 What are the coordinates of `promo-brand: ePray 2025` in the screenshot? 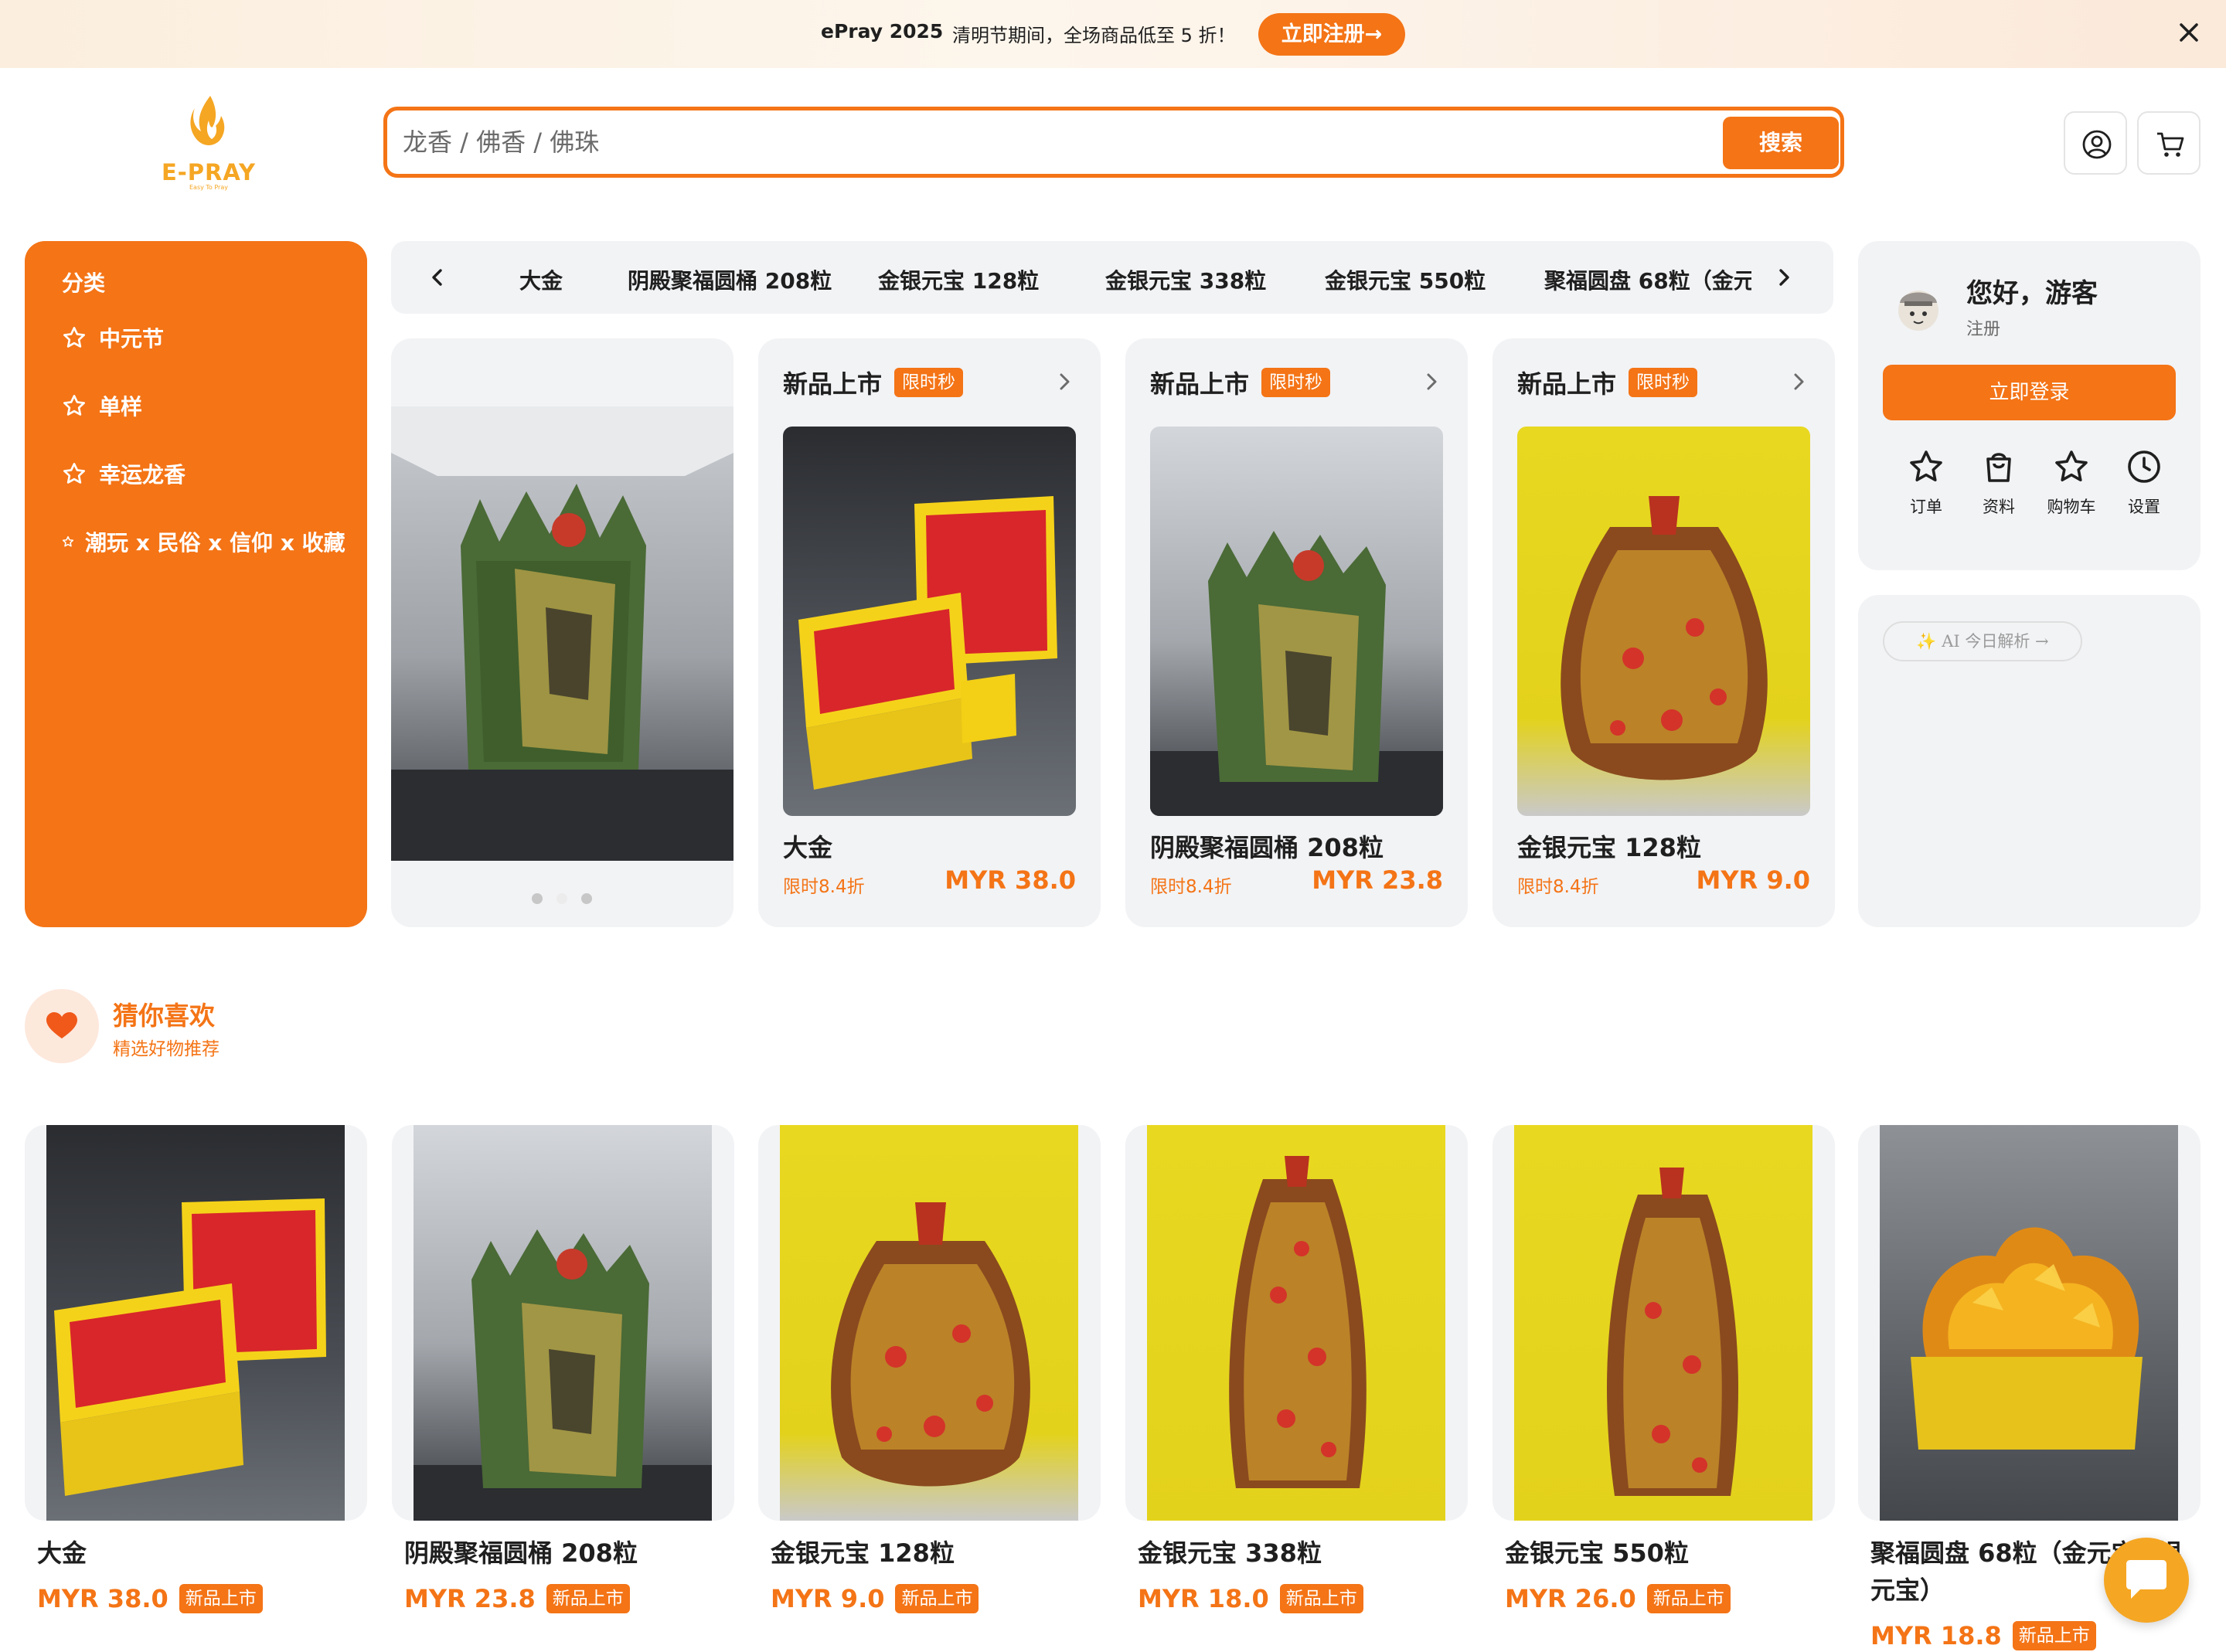 It's located at (882, 31).